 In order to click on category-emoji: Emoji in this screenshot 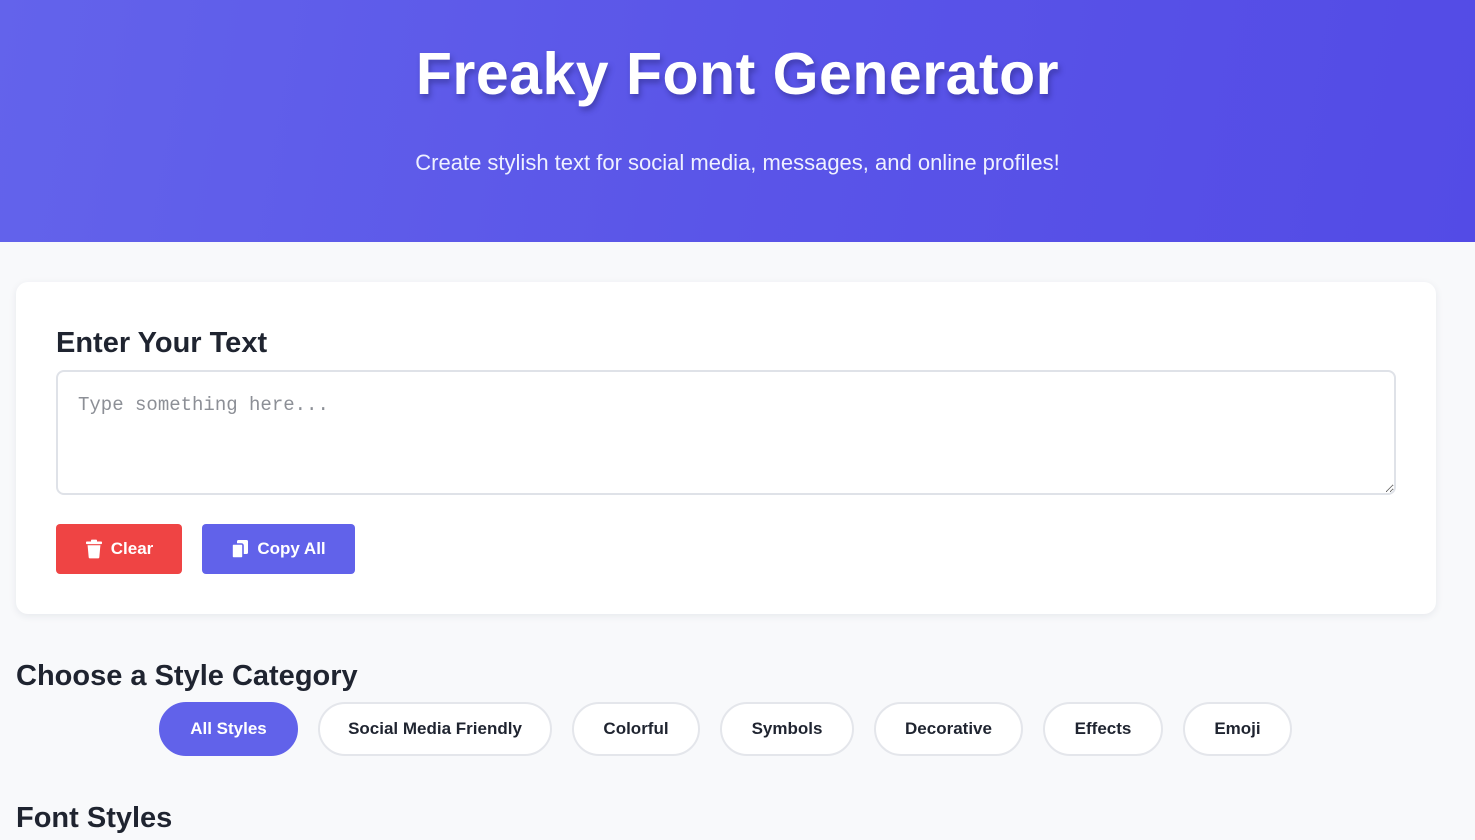, I will do `click(1237, 729)`.